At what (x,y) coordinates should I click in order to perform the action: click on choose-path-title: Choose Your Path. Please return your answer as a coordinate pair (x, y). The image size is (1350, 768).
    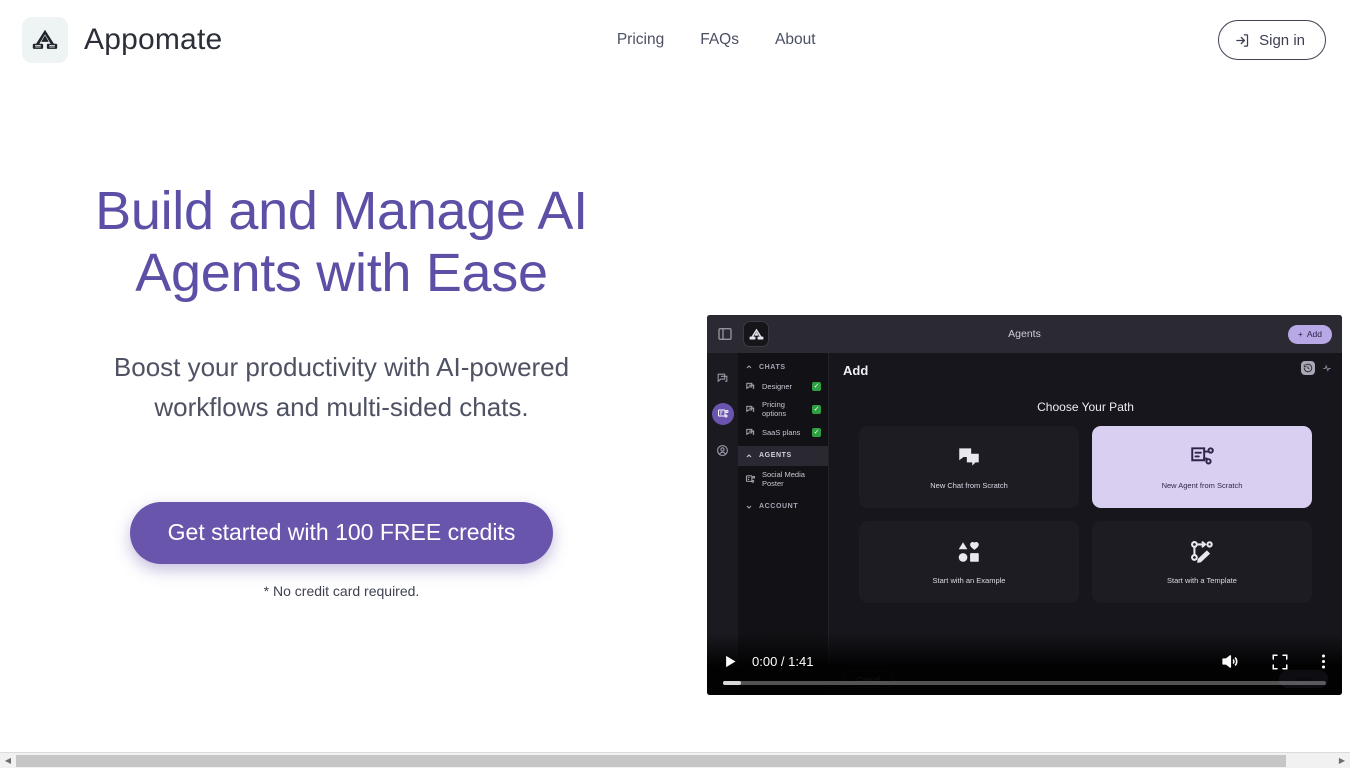
    Looking at the image, I should click on (1085, 407).